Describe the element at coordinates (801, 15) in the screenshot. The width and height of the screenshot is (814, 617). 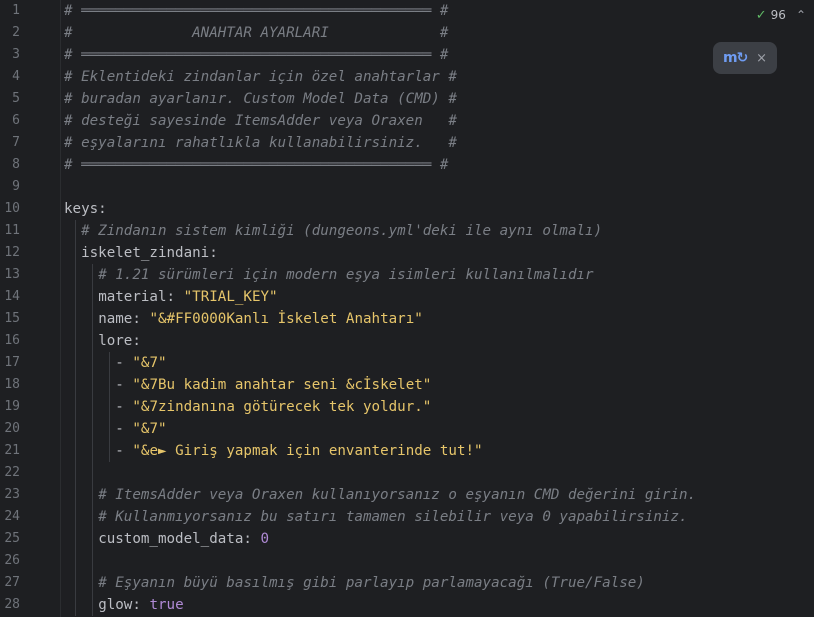
I see `chevron-up-icon: ⌃` at that location.